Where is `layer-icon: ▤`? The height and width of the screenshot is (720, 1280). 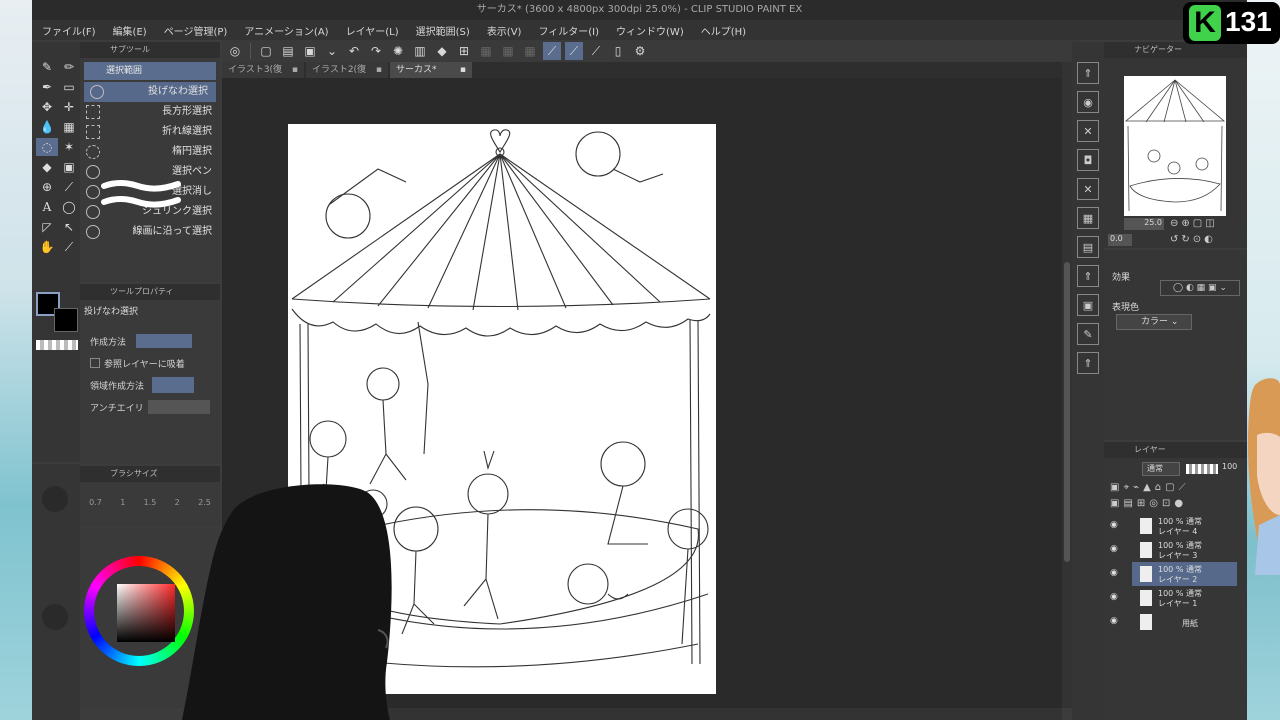 layer-icon: ▤ is located at coordinates (1088, 247).